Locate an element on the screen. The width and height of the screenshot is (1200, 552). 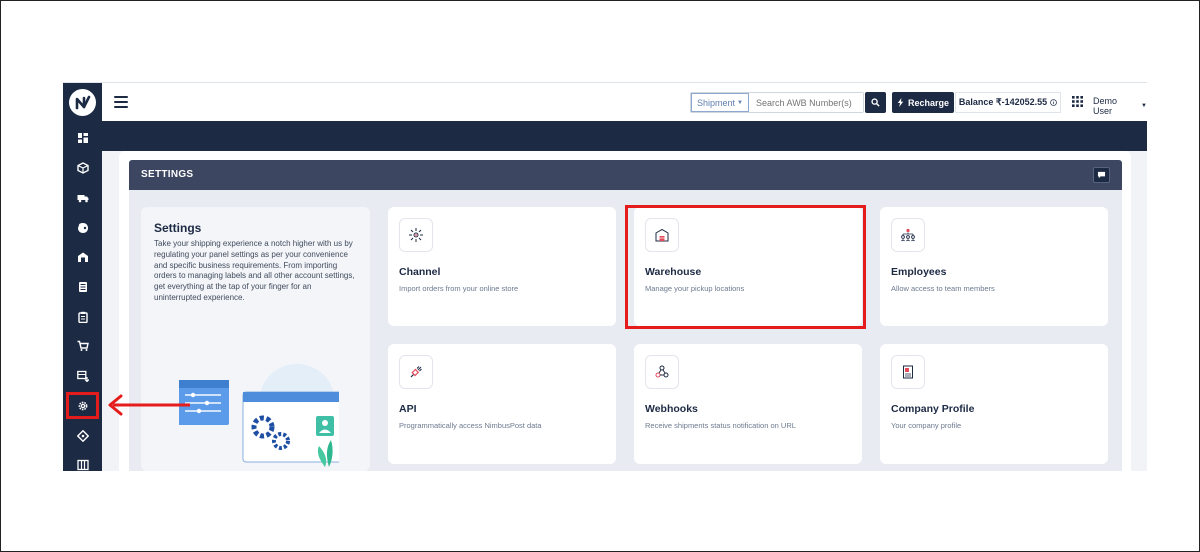
employees-icon is located at coordinates (908, 235).